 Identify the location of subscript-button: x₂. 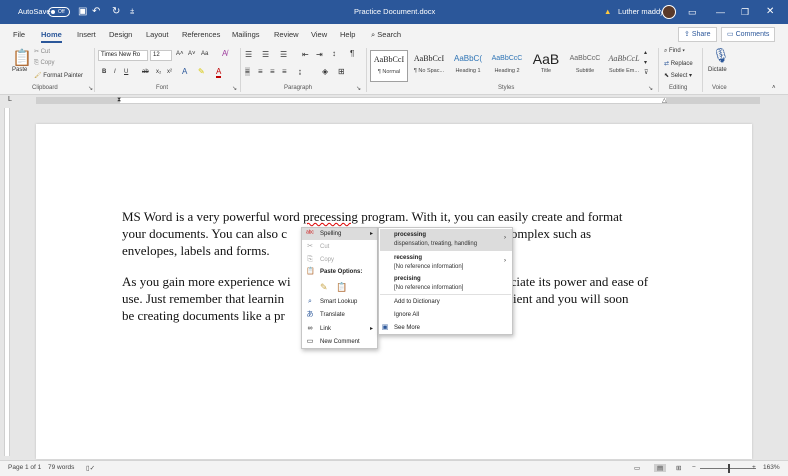
(158, 72).